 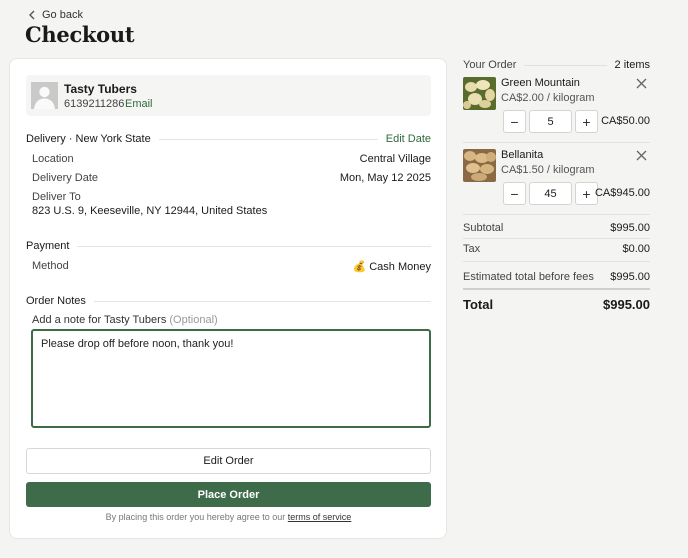 I want to click on location-value: Central Village, so click(x=395, y=159).